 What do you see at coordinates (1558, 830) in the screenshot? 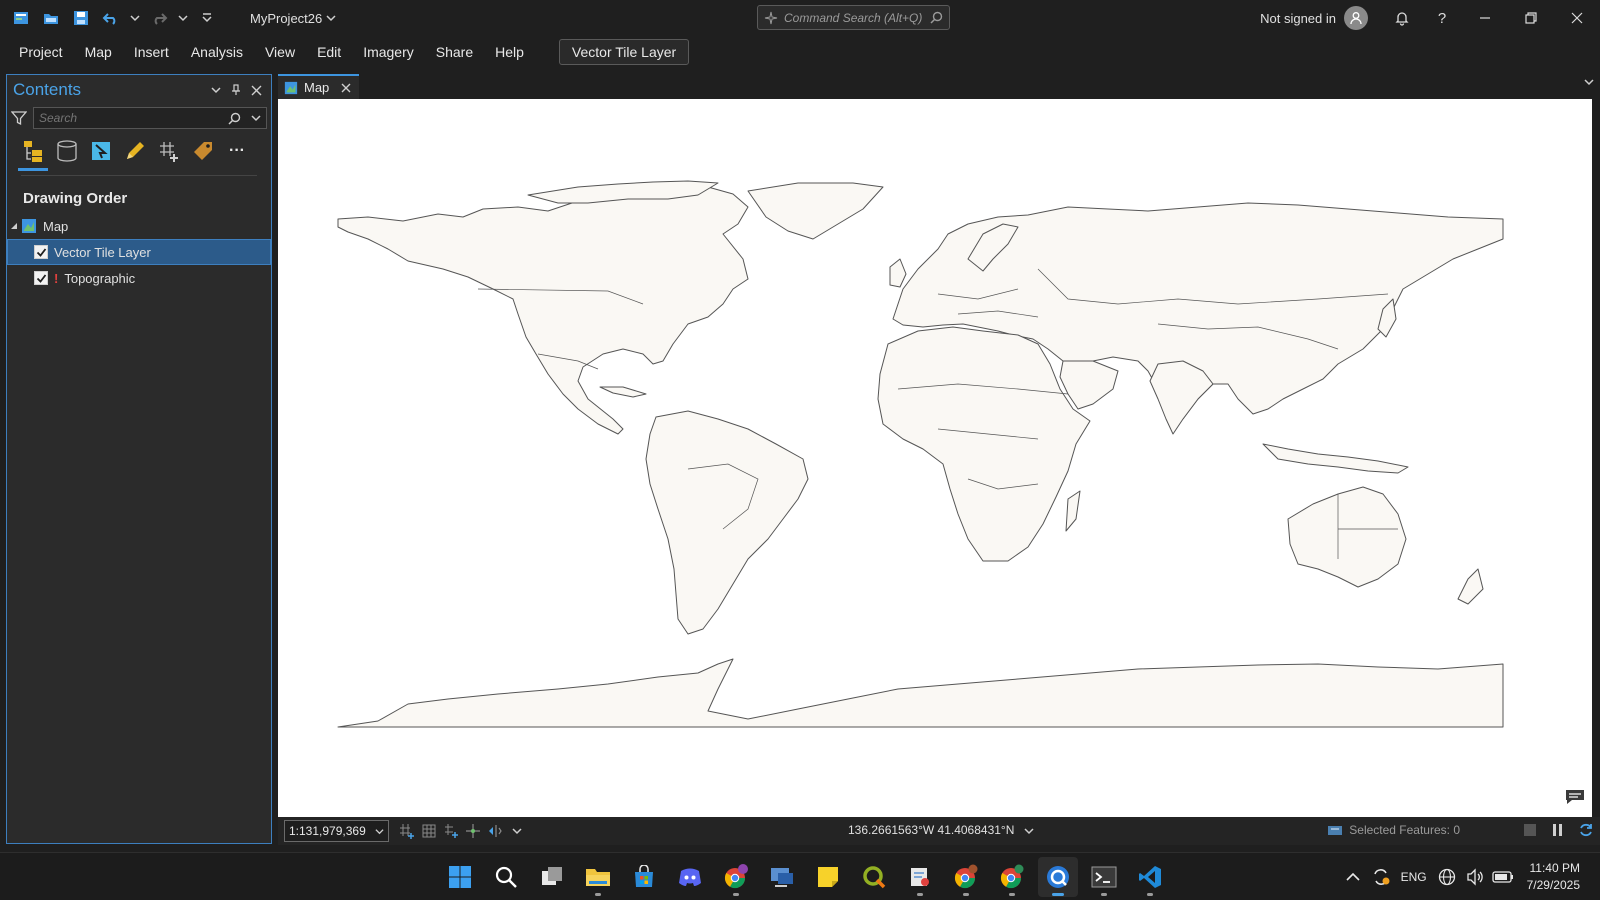
I see `pause-drawing-icon` at bounding box center [1558, 830].